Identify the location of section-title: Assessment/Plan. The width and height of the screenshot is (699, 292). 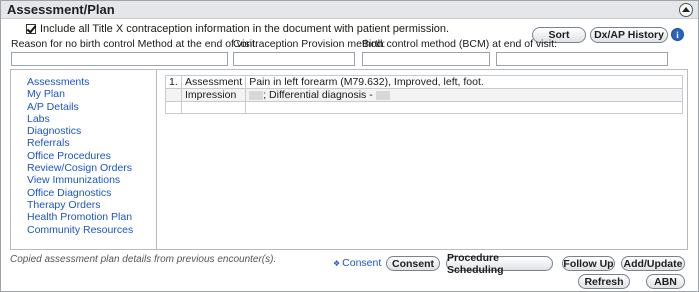
(61, 9).